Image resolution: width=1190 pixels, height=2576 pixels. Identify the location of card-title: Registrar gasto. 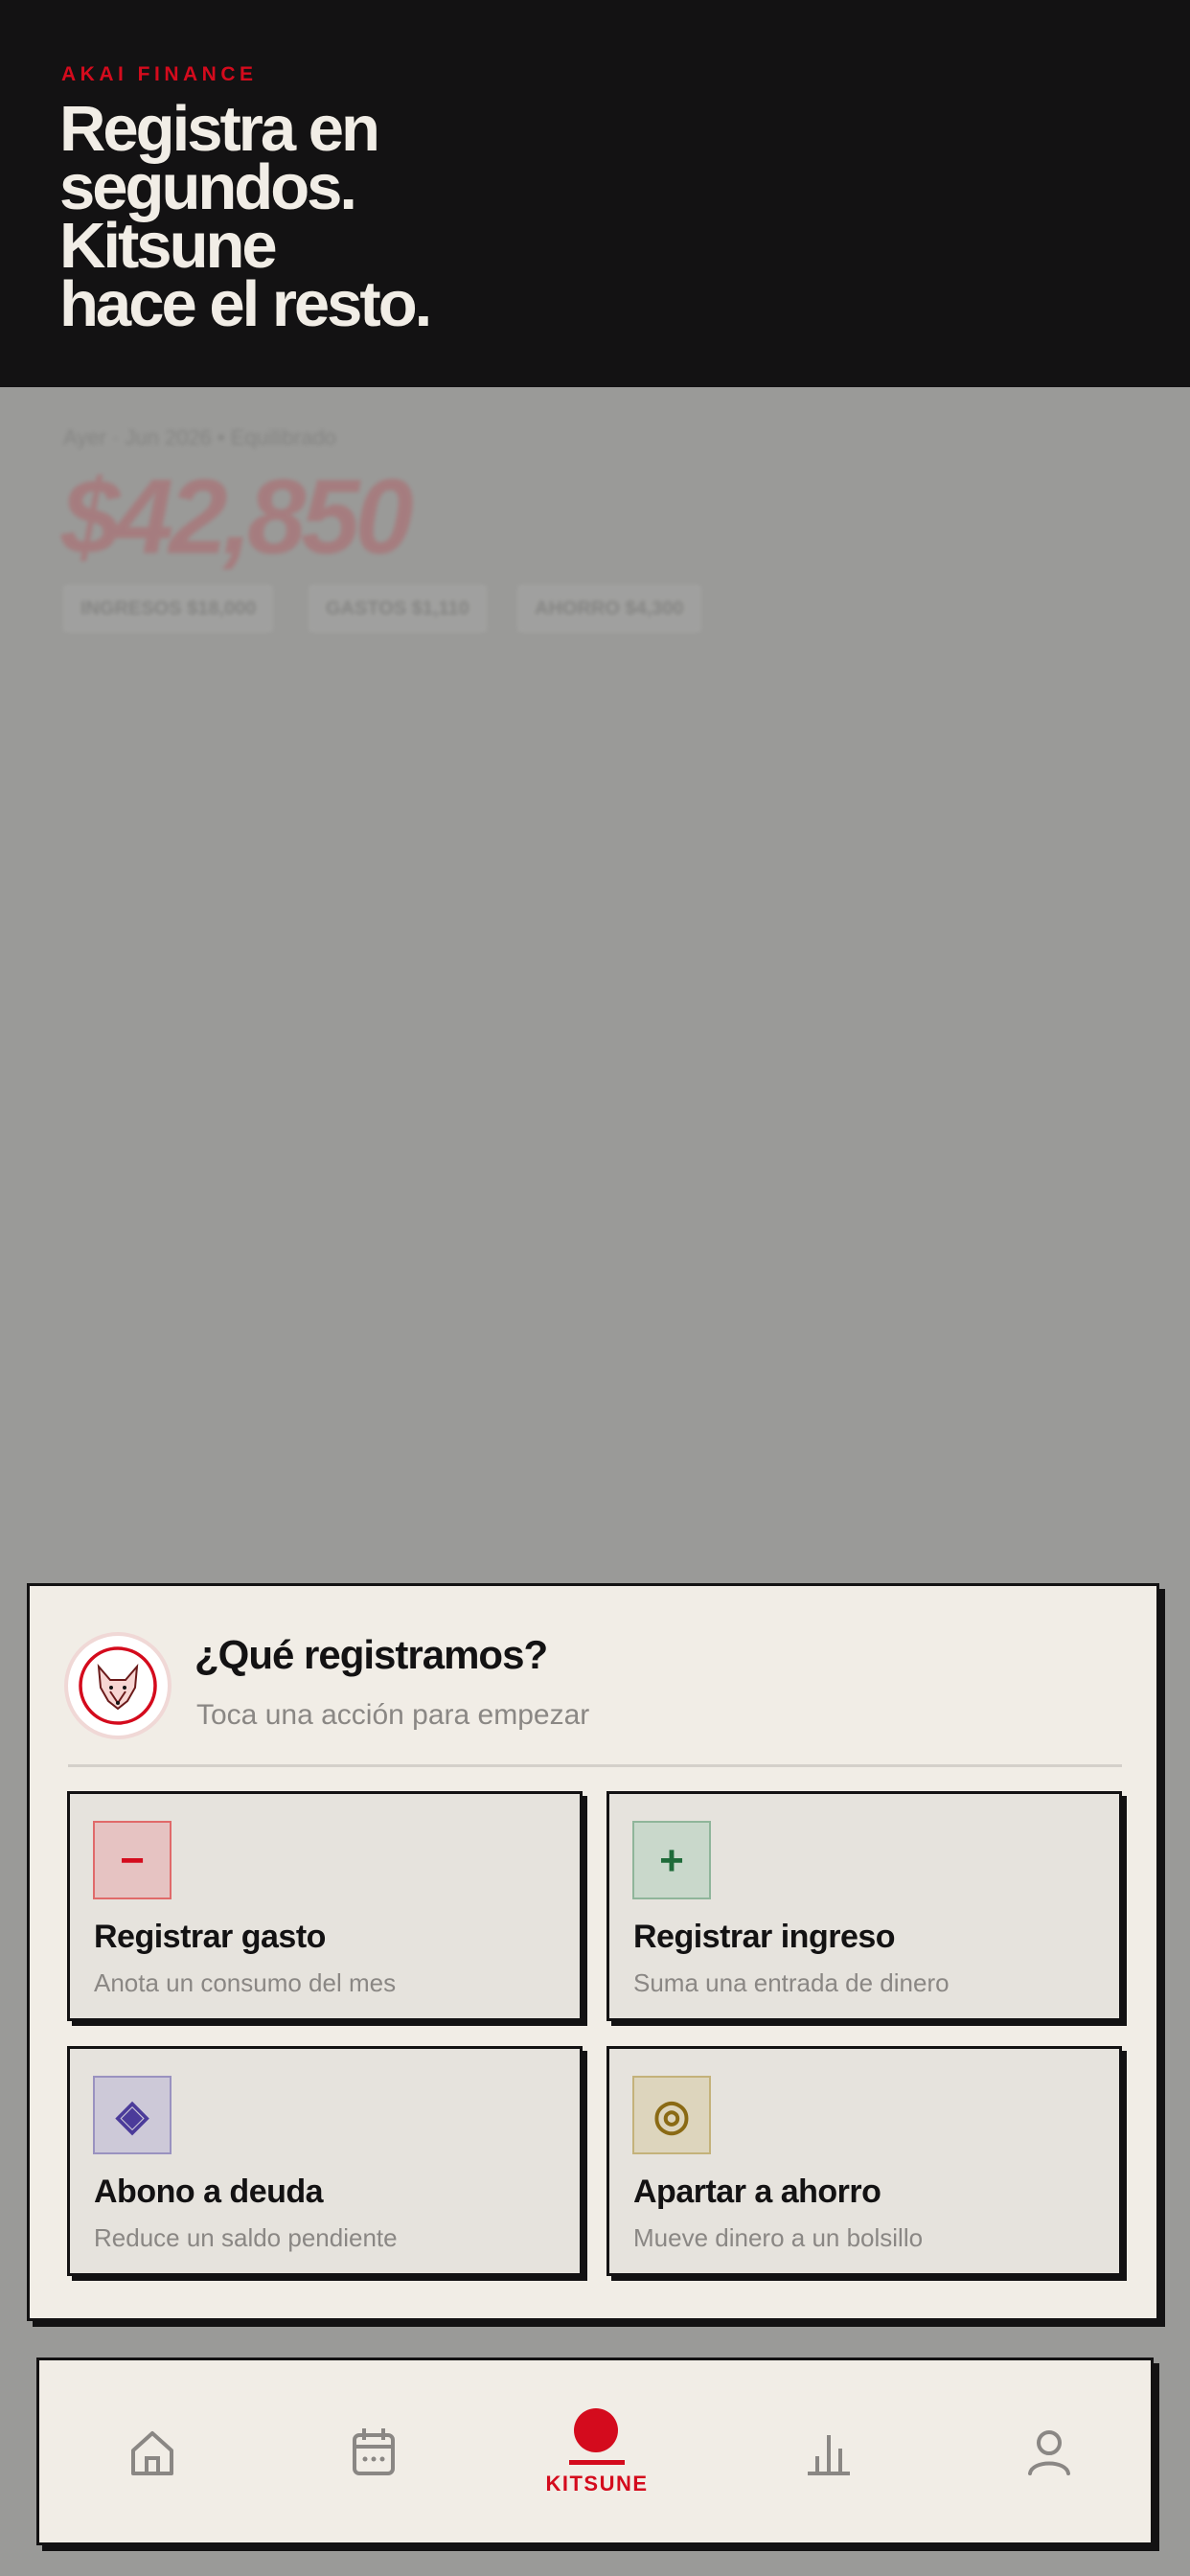
(210, 1937).